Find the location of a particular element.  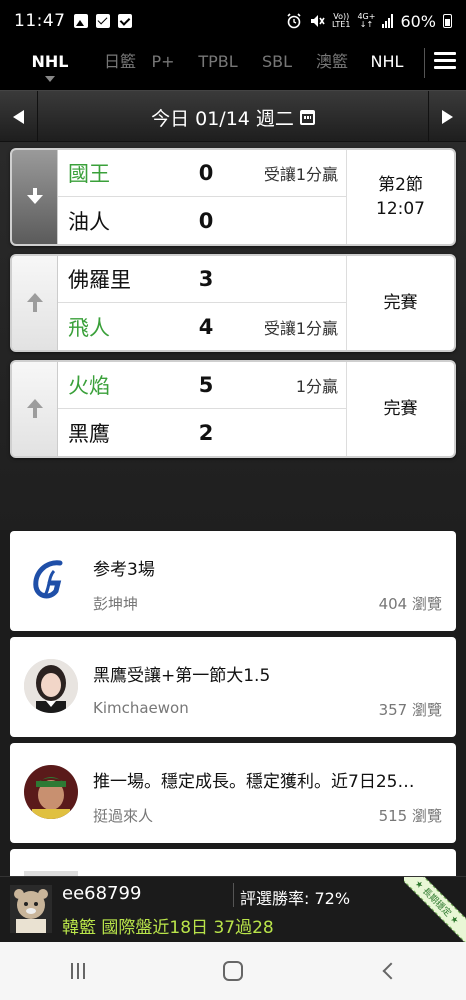

game-card: 佛羅里 3 飛人 4 受讓1分贏 完賽 is located at coordinates (233, 303).